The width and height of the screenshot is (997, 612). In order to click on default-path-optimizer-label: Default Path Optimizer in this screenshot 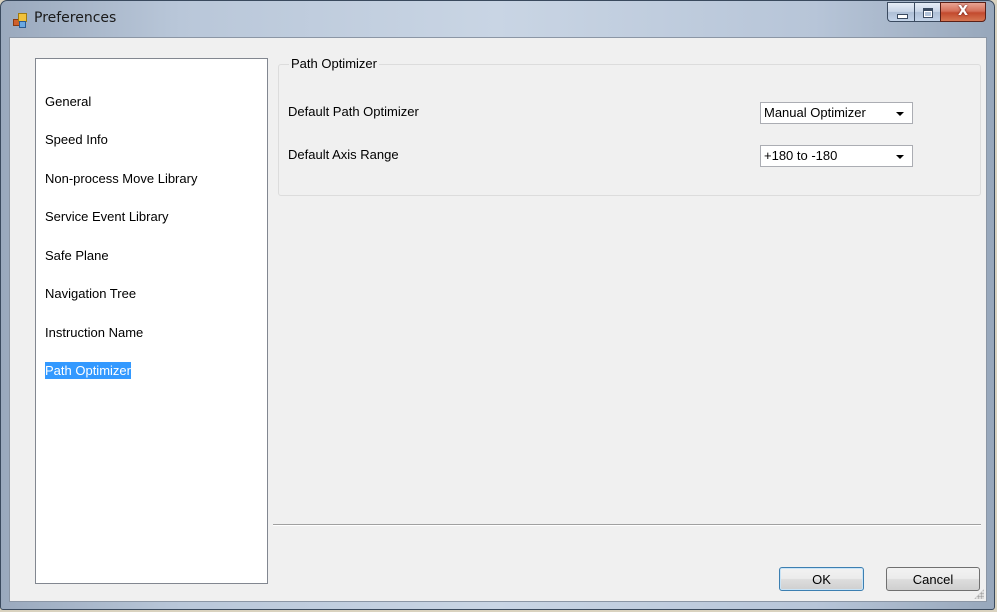, I will do `click(353, 111)`.